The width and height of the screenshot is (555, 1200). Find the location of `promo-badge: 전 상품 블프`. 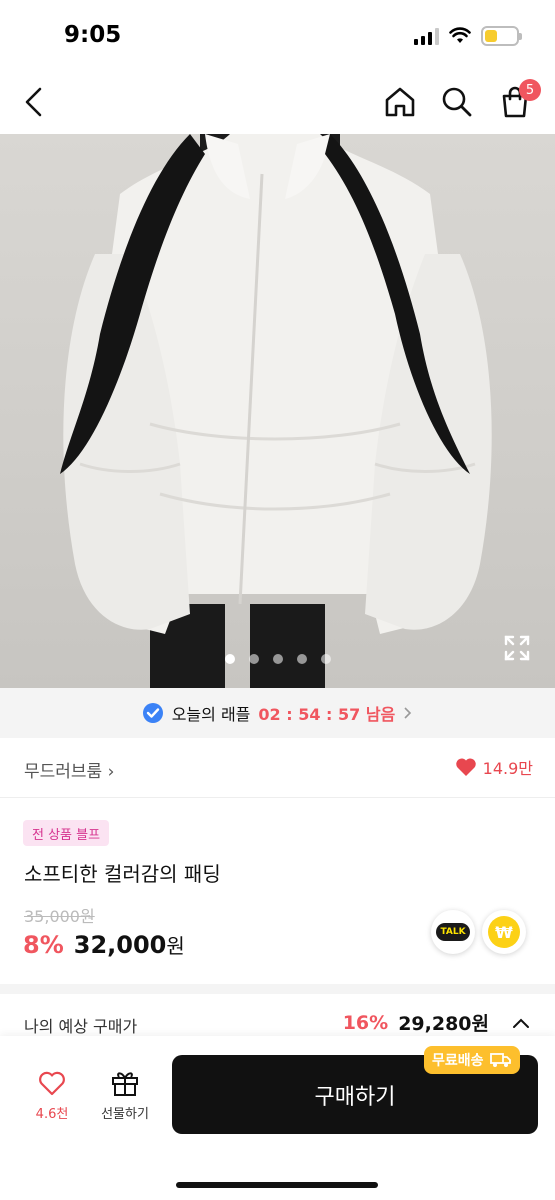

promo-badge: 전 상품 블프 is located at coordinates (66, 833).